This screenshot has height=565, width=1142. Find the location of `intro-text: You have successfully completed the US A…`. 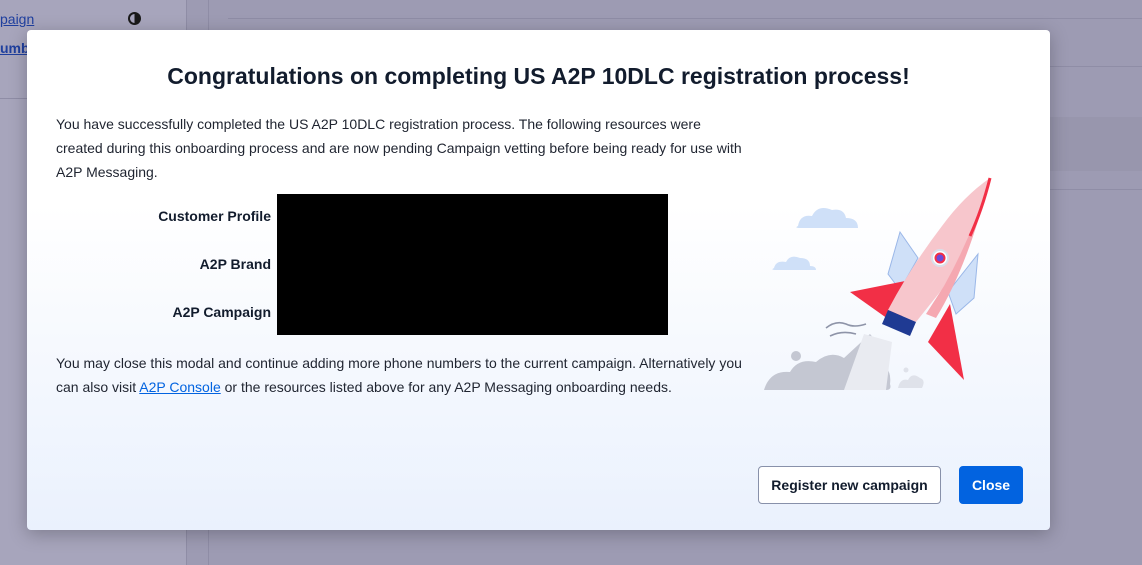

intro-text: You have successfully completed the US A… is located at coordinates (399, 148).